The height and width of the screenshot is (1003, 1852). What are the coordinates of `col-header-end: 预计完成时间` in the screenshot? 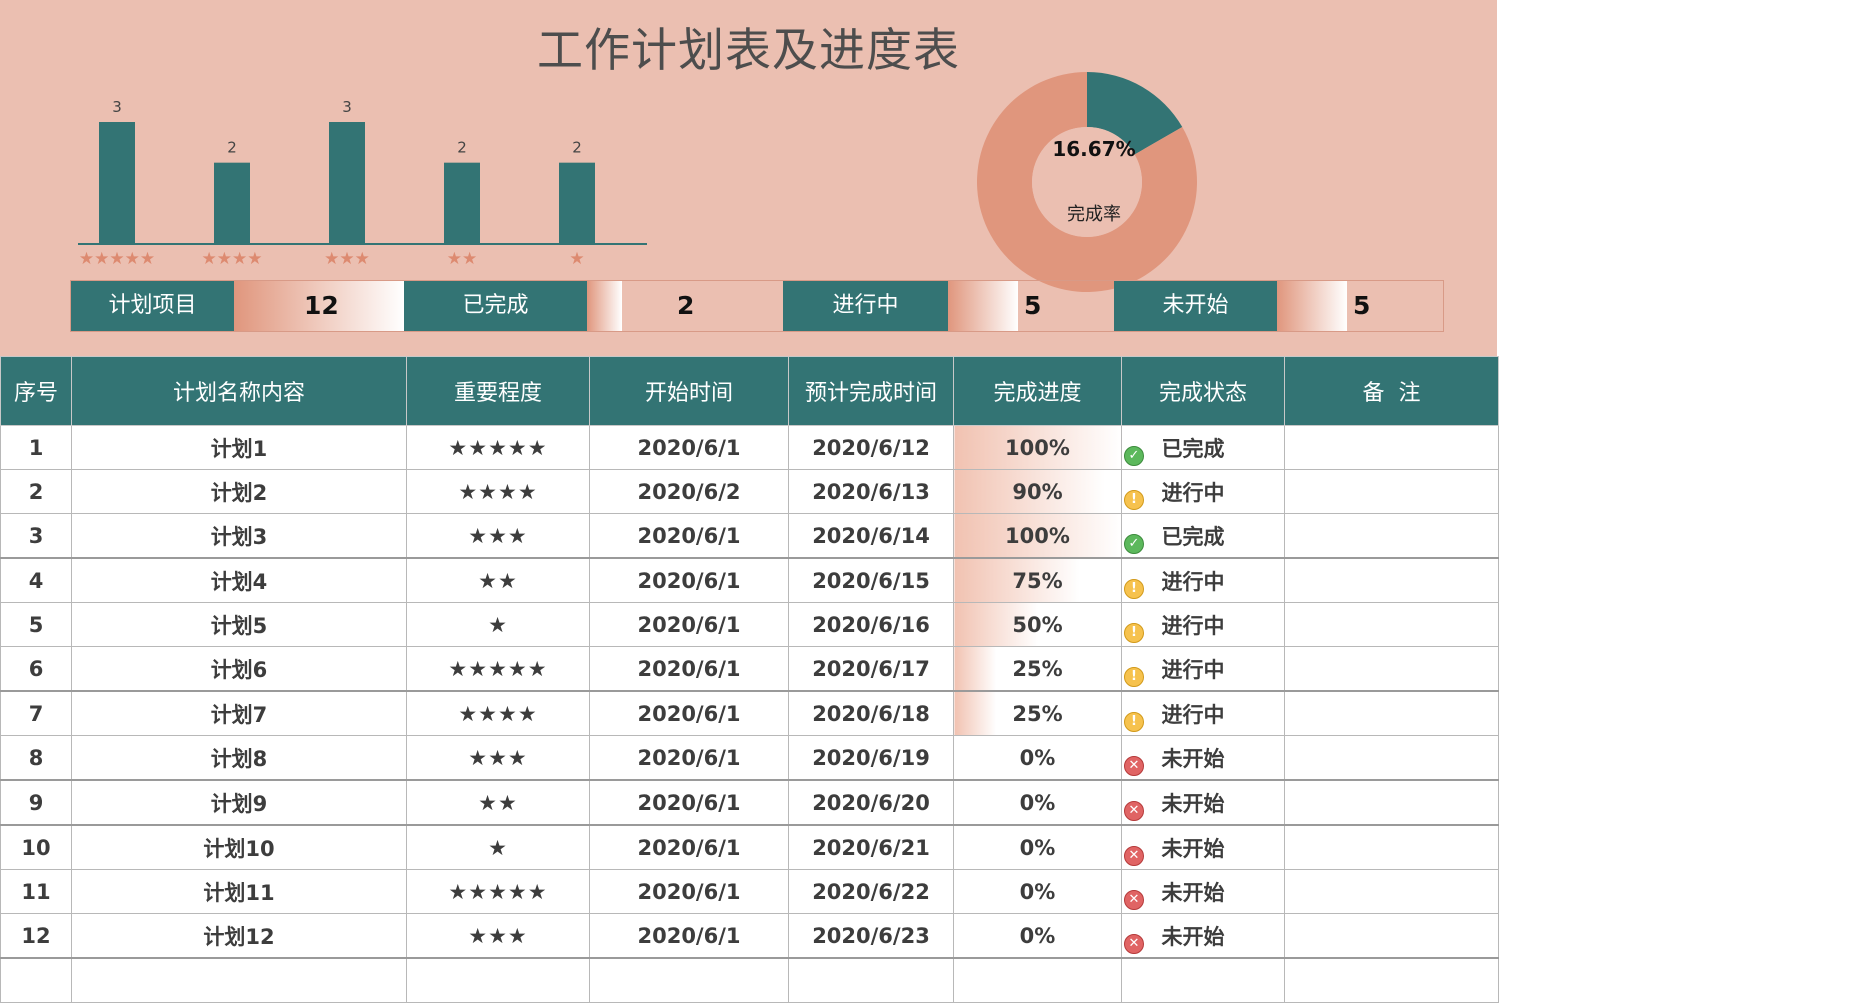 It's located at (871, 391).